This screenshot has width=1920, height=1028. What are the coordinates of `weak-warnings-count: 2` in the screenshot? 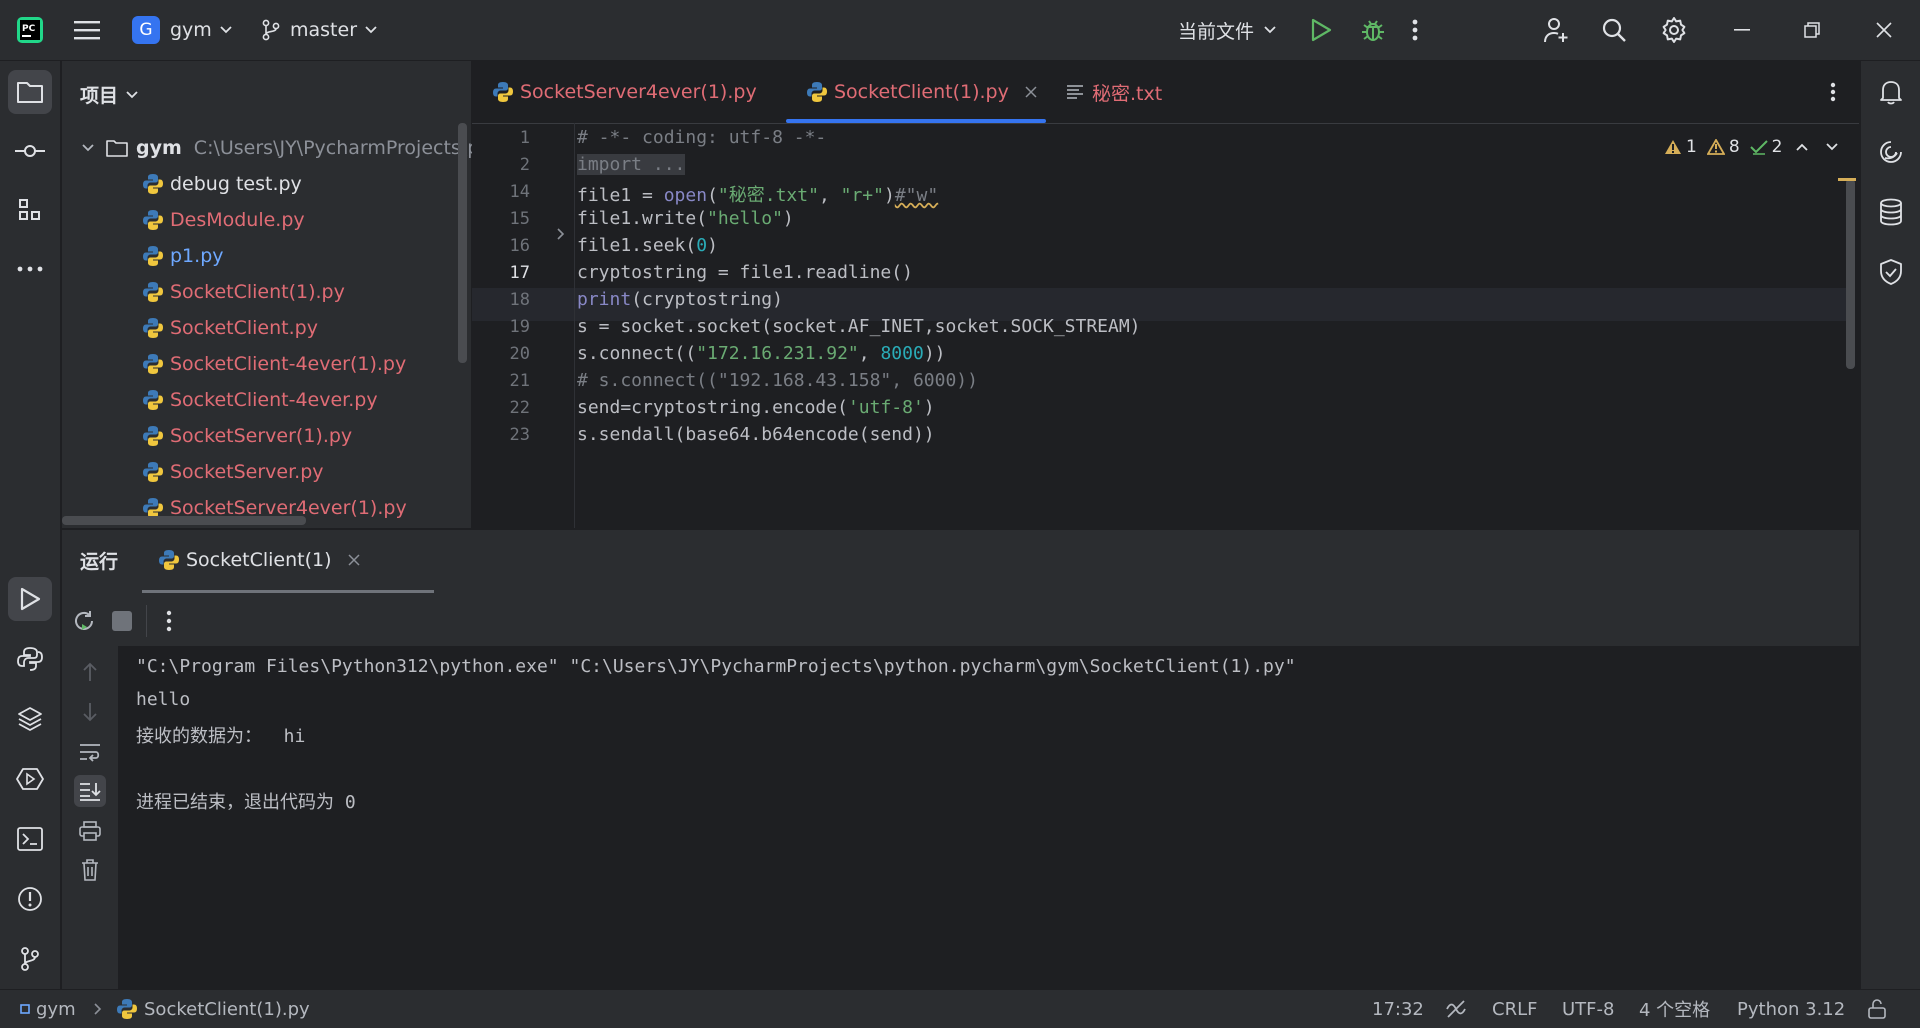 It's located at (1777, 147).